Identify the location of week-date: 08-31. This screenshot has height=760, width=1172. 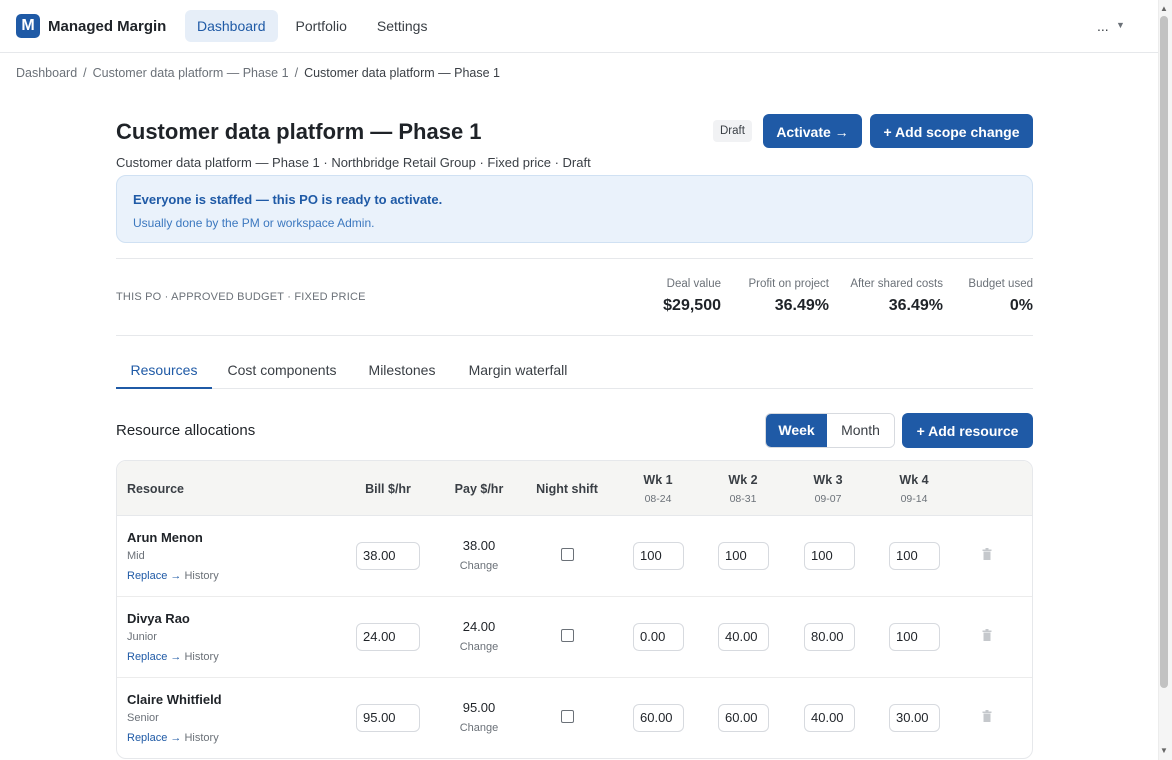
(743, 499).